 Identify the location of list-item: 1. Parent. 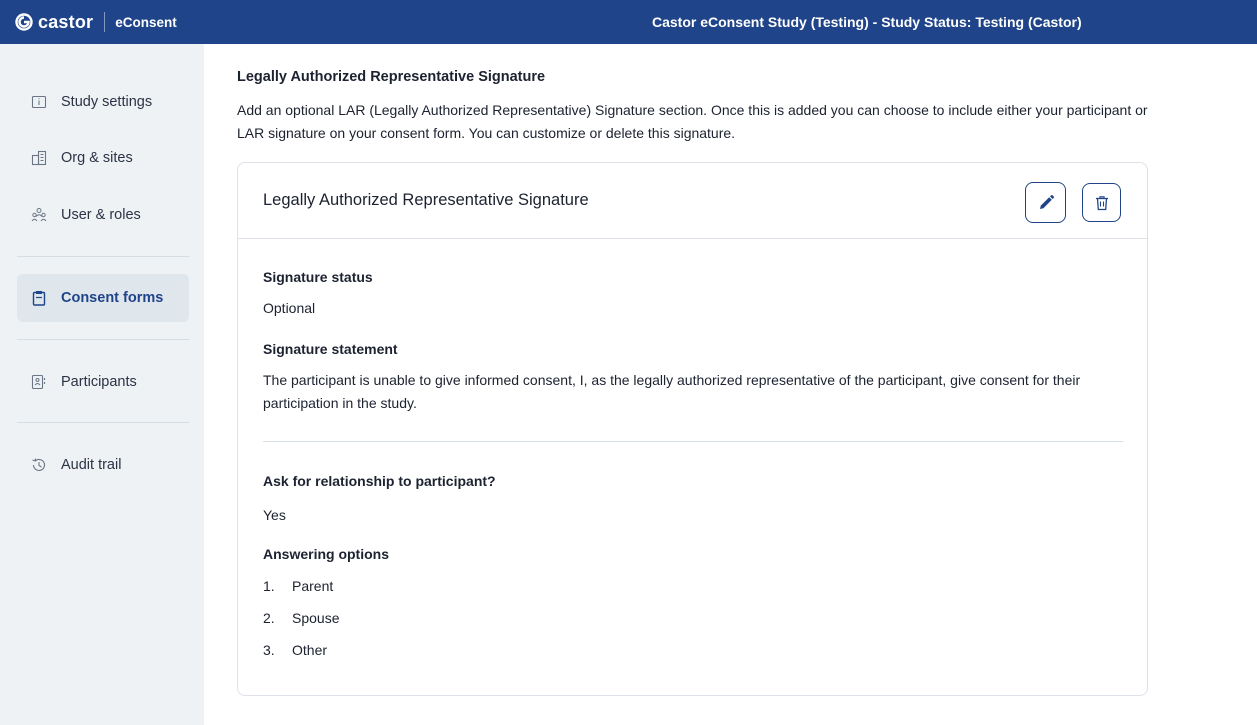
(298, 586).